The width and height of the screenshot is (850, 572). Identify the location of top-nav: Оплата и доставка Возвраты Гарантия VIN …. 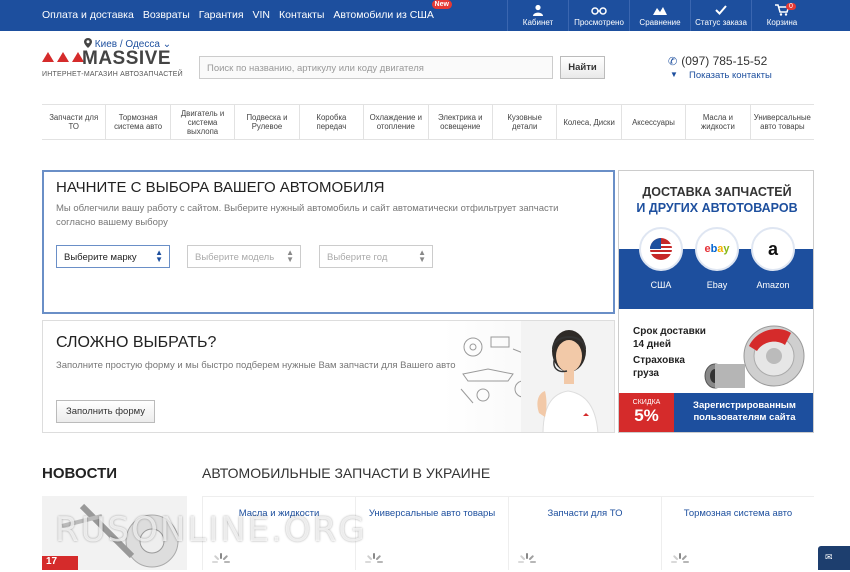
(247, 10).